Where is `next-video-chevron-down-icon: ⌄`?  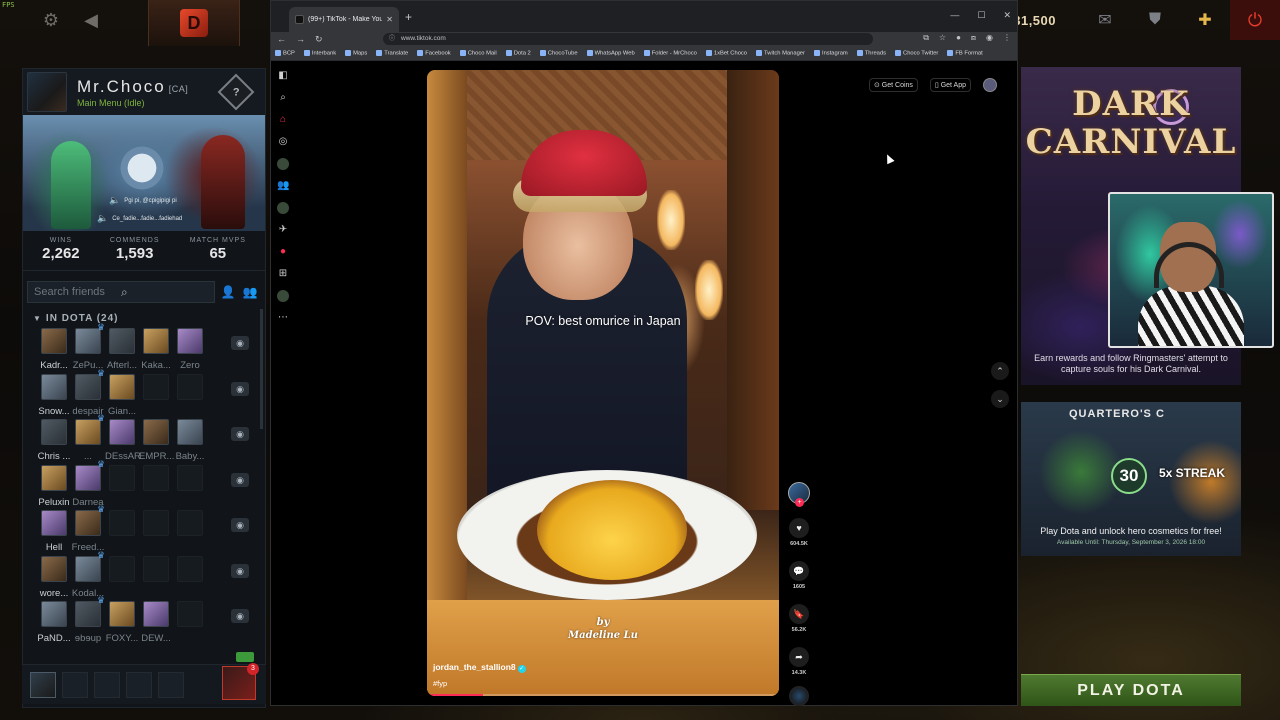
next-video-chevron-down-icon: ⌄ is located at coordinates (1000, 399).